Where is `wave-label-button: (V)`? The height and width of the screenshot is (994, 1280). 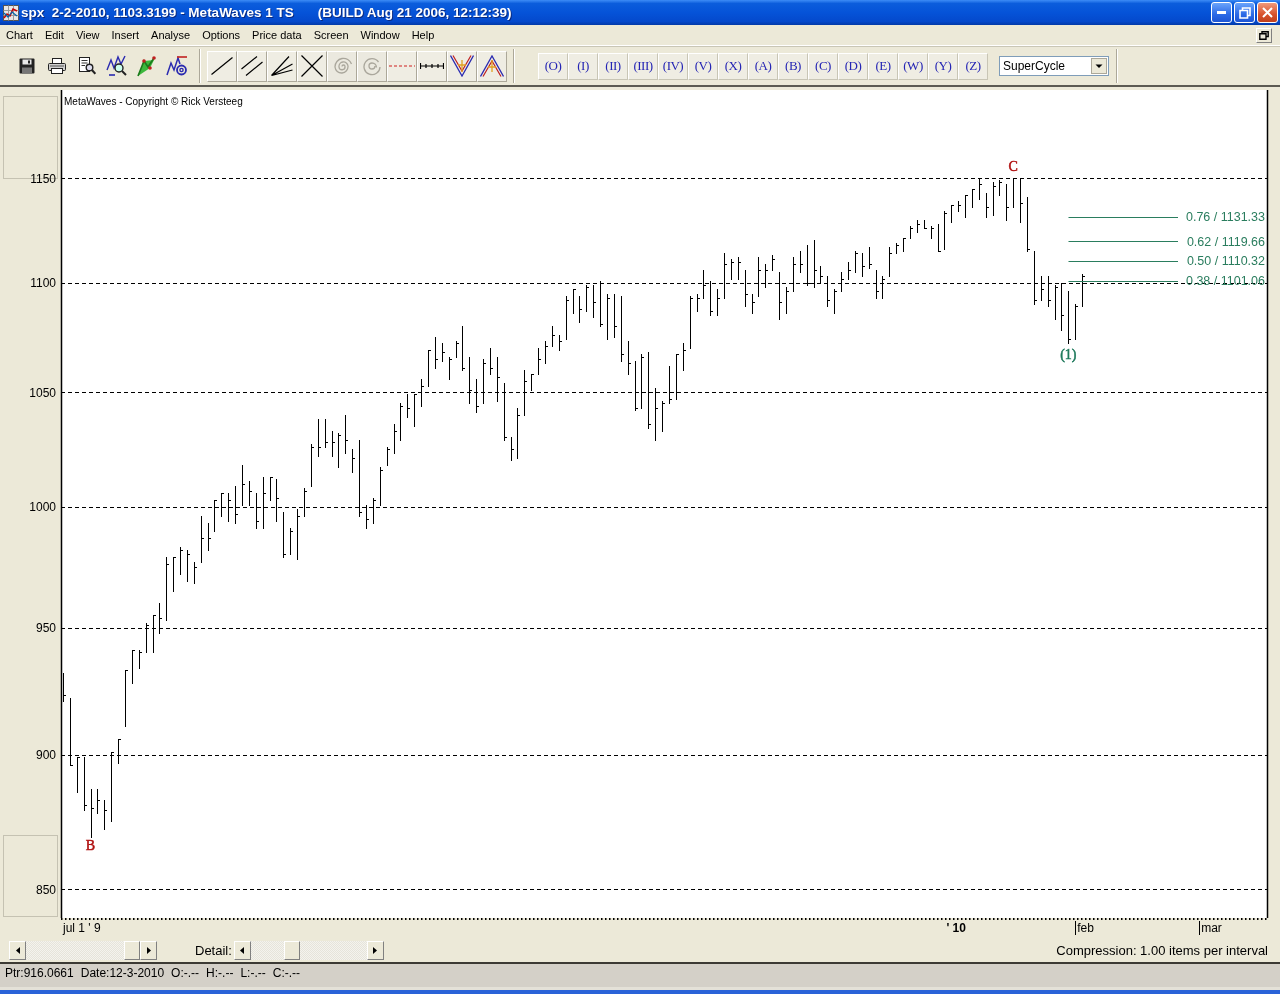
wave-label-button: (V) is located at coordinates (703, 66).